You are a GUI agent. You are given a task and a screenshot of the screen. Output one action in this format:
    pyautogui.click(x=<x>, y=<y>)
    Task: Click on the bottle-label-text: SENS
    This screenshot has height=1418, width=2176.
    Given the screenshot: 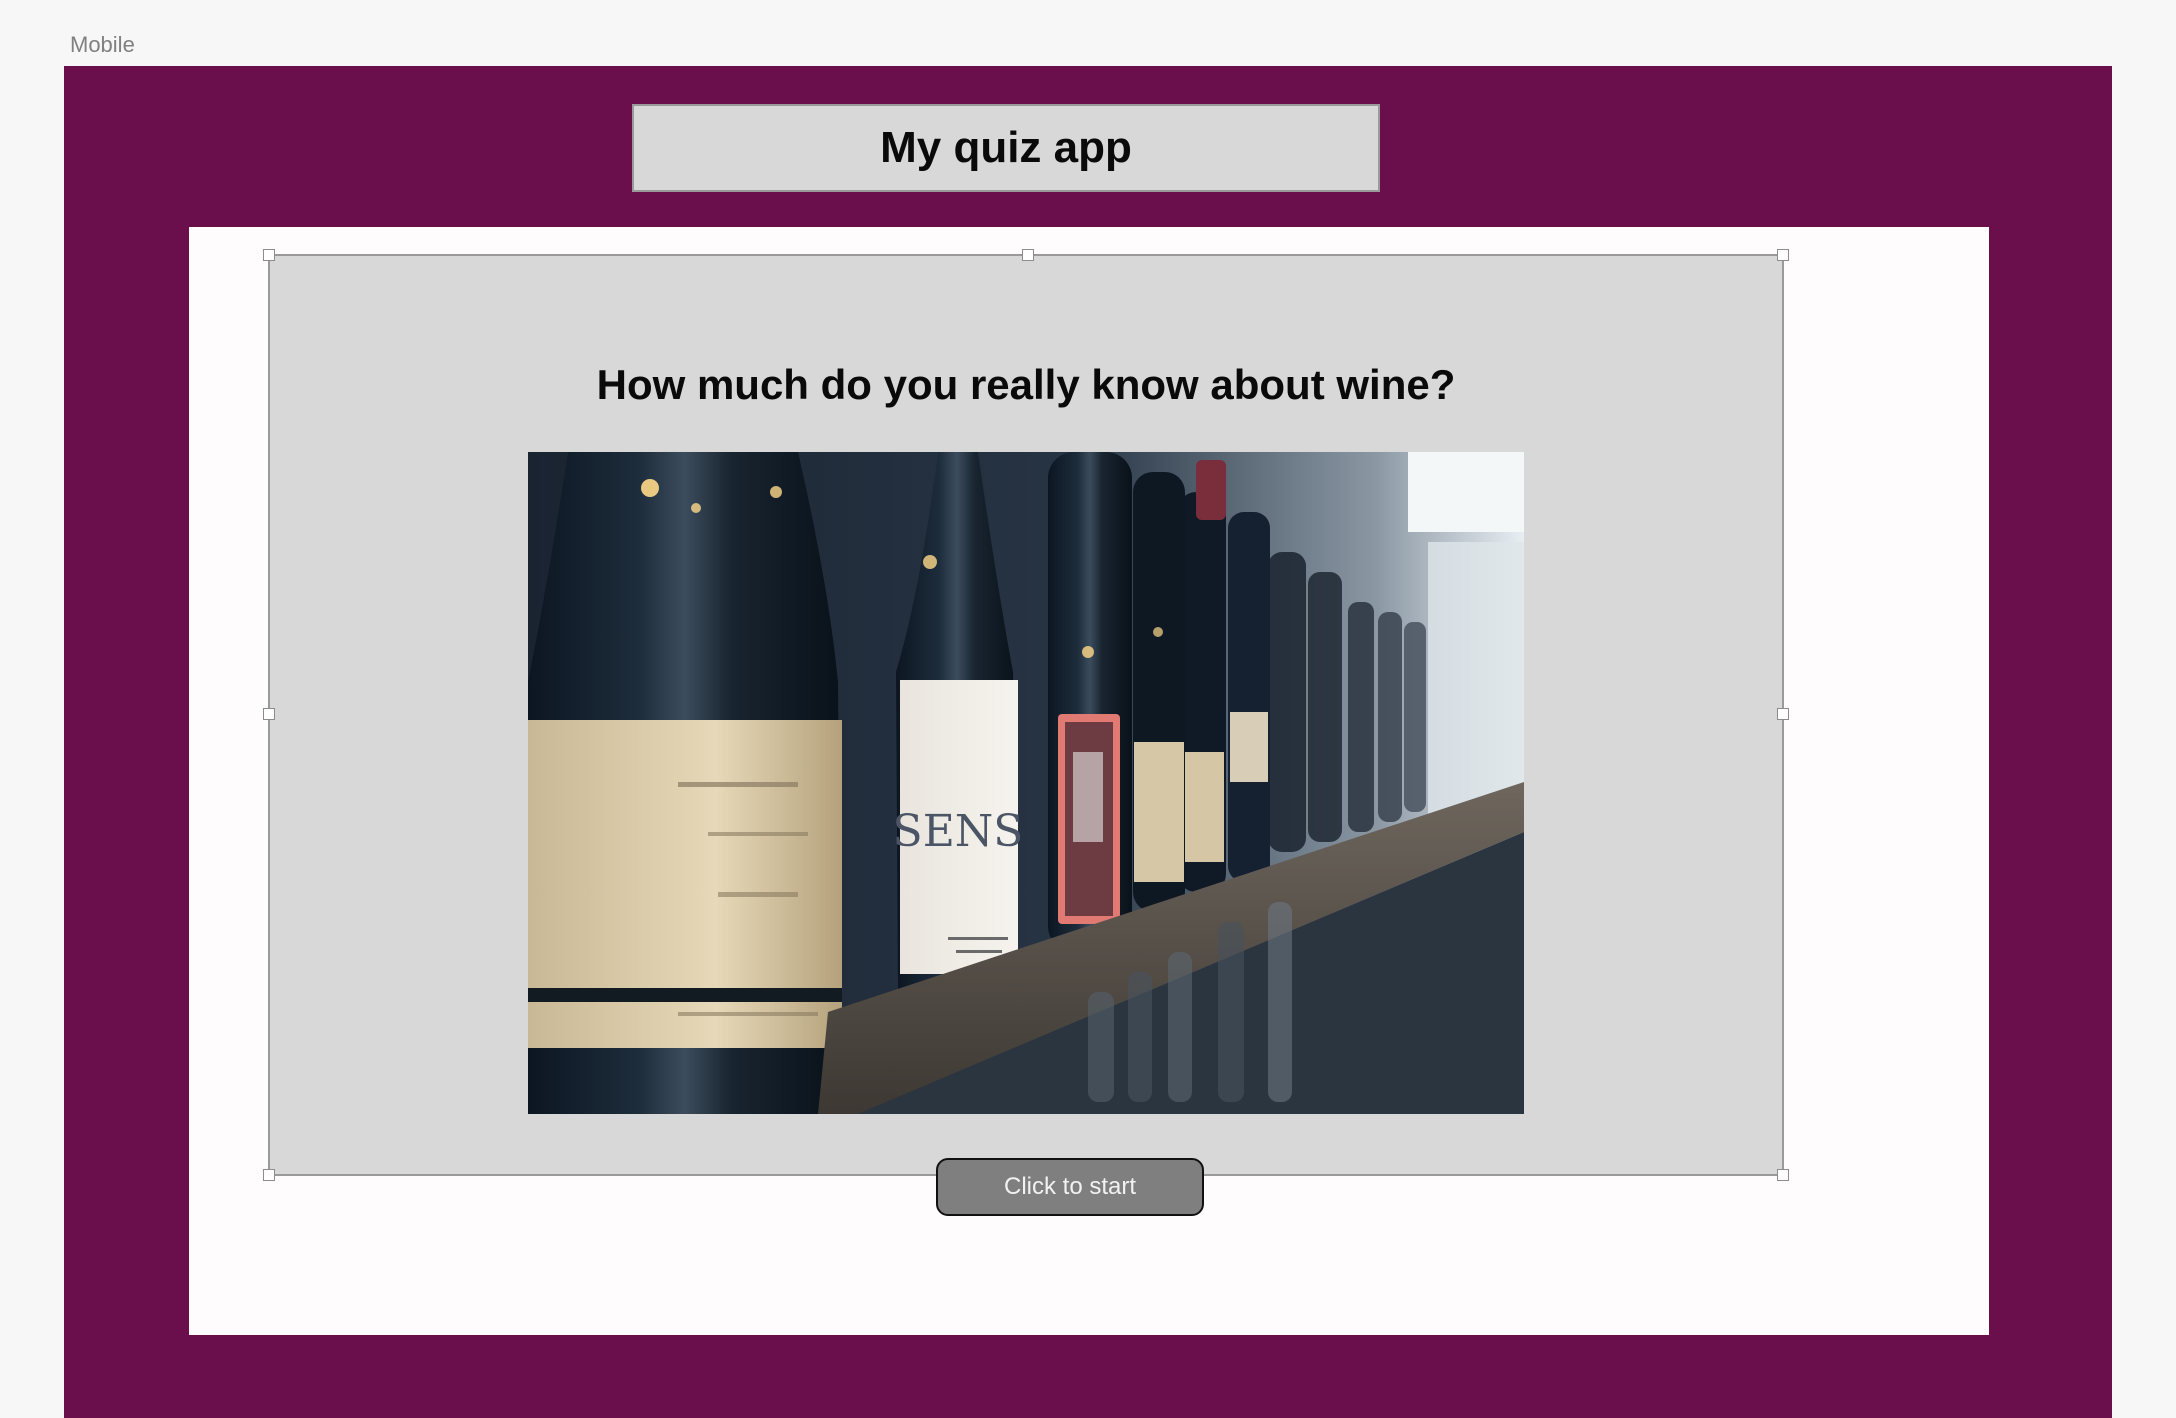 What is the action you would take?
    pyautogui.click(x=958, y=831)
    